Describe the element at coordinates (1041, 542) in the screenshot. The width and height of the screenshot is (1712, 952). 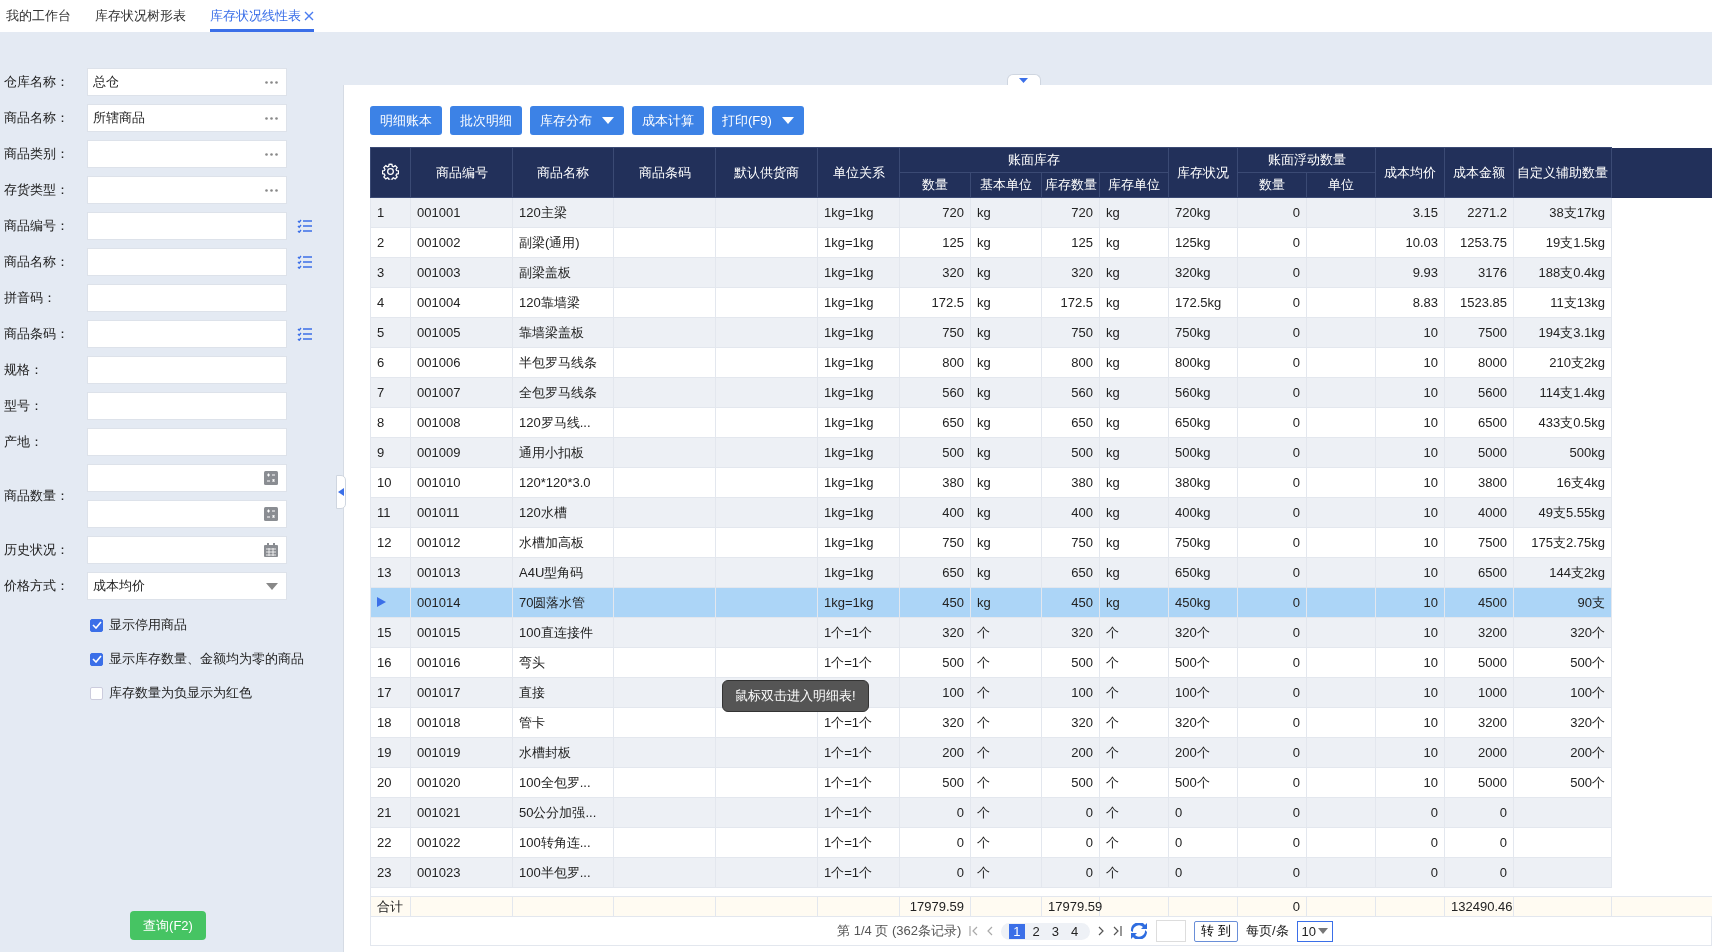
I see `table-row: 12 001012 水槽加高板 1kg=1kg 750 kg 750 kg 750kg 0 10 7500 175支2.75kg` at that location.